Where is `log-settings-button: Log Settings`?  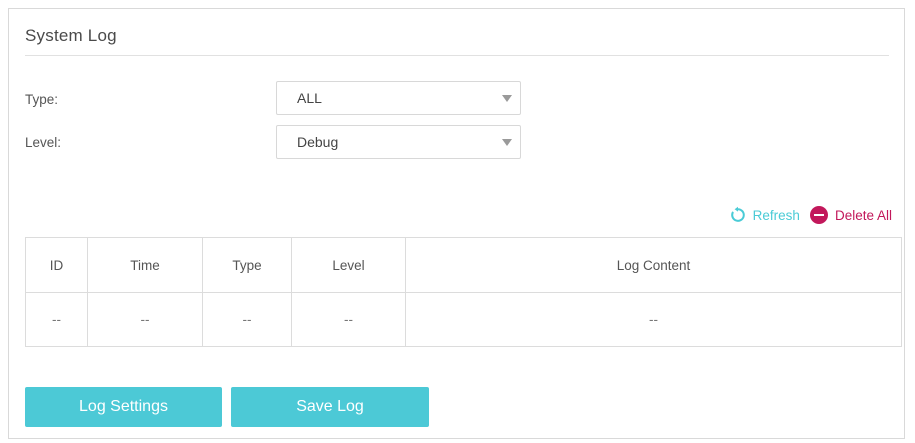
log-settings-button: Log Settings is located at coordinates (123, 407).